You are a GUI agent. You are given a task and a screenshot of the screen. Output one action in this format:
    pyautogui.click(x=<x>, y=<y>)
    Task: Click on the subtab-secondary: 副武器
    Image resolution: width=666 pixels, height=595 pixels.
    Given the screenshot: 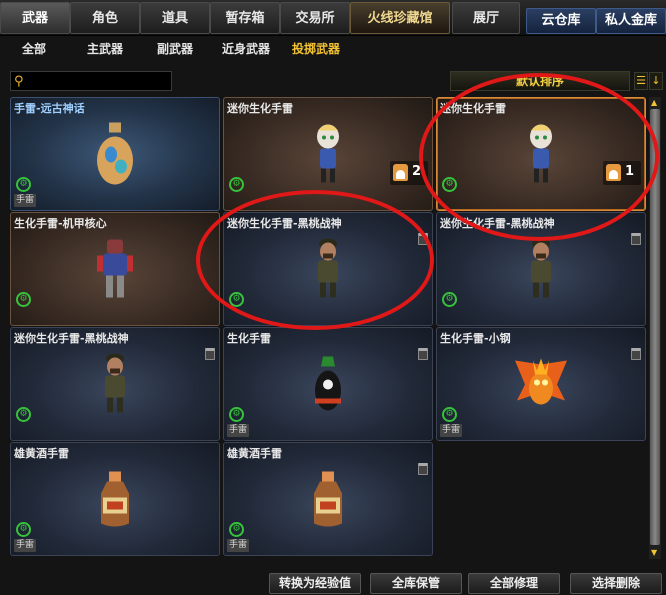 What is the action you would take?
    pyautogui.click(x=175, y=48)
    